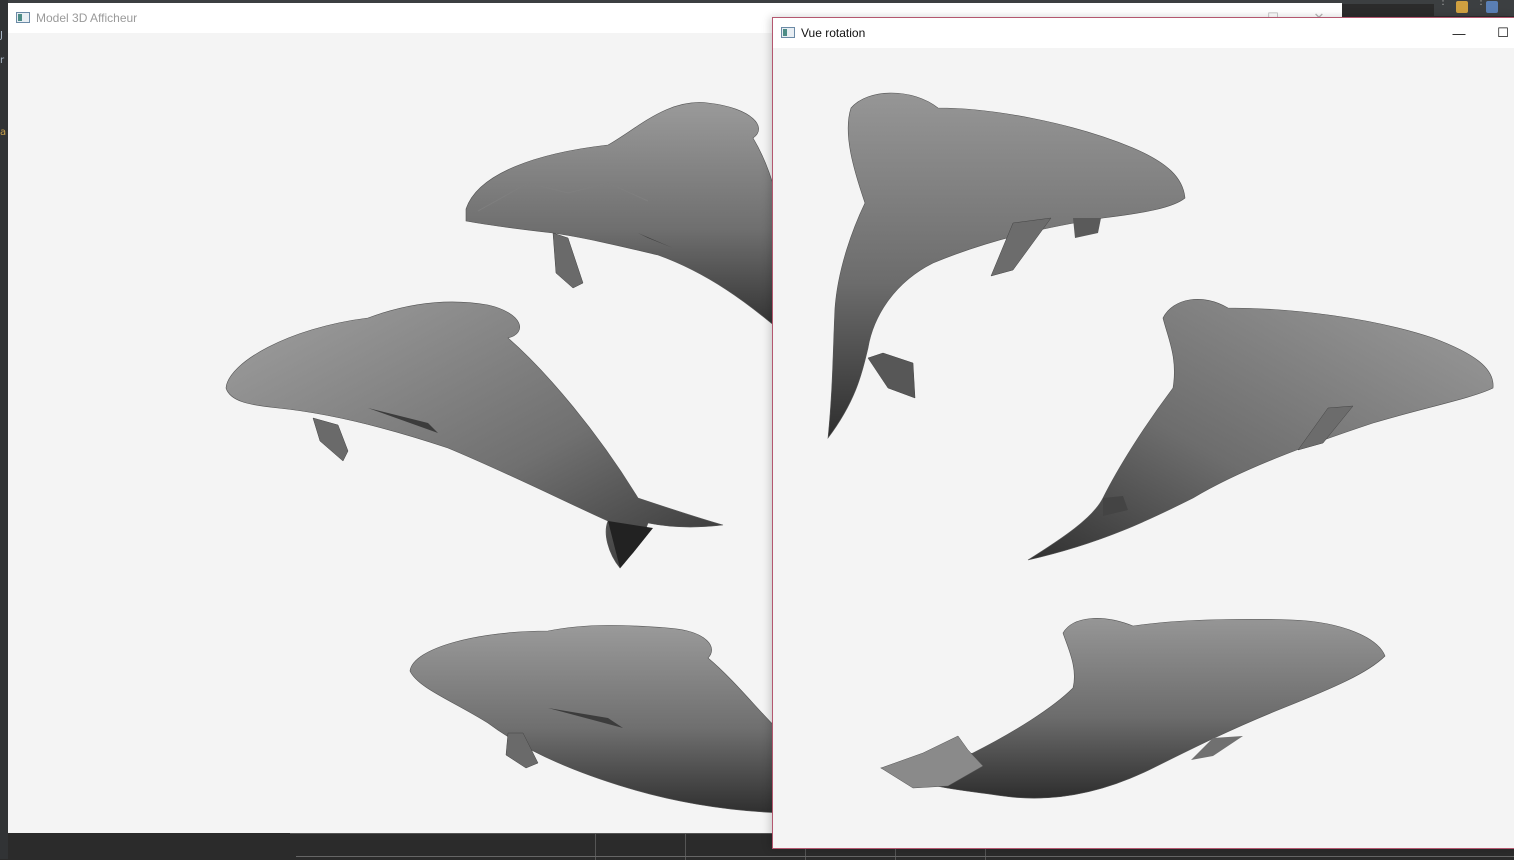  I want to click on maximize-button: ☐, so click(1497, 33).